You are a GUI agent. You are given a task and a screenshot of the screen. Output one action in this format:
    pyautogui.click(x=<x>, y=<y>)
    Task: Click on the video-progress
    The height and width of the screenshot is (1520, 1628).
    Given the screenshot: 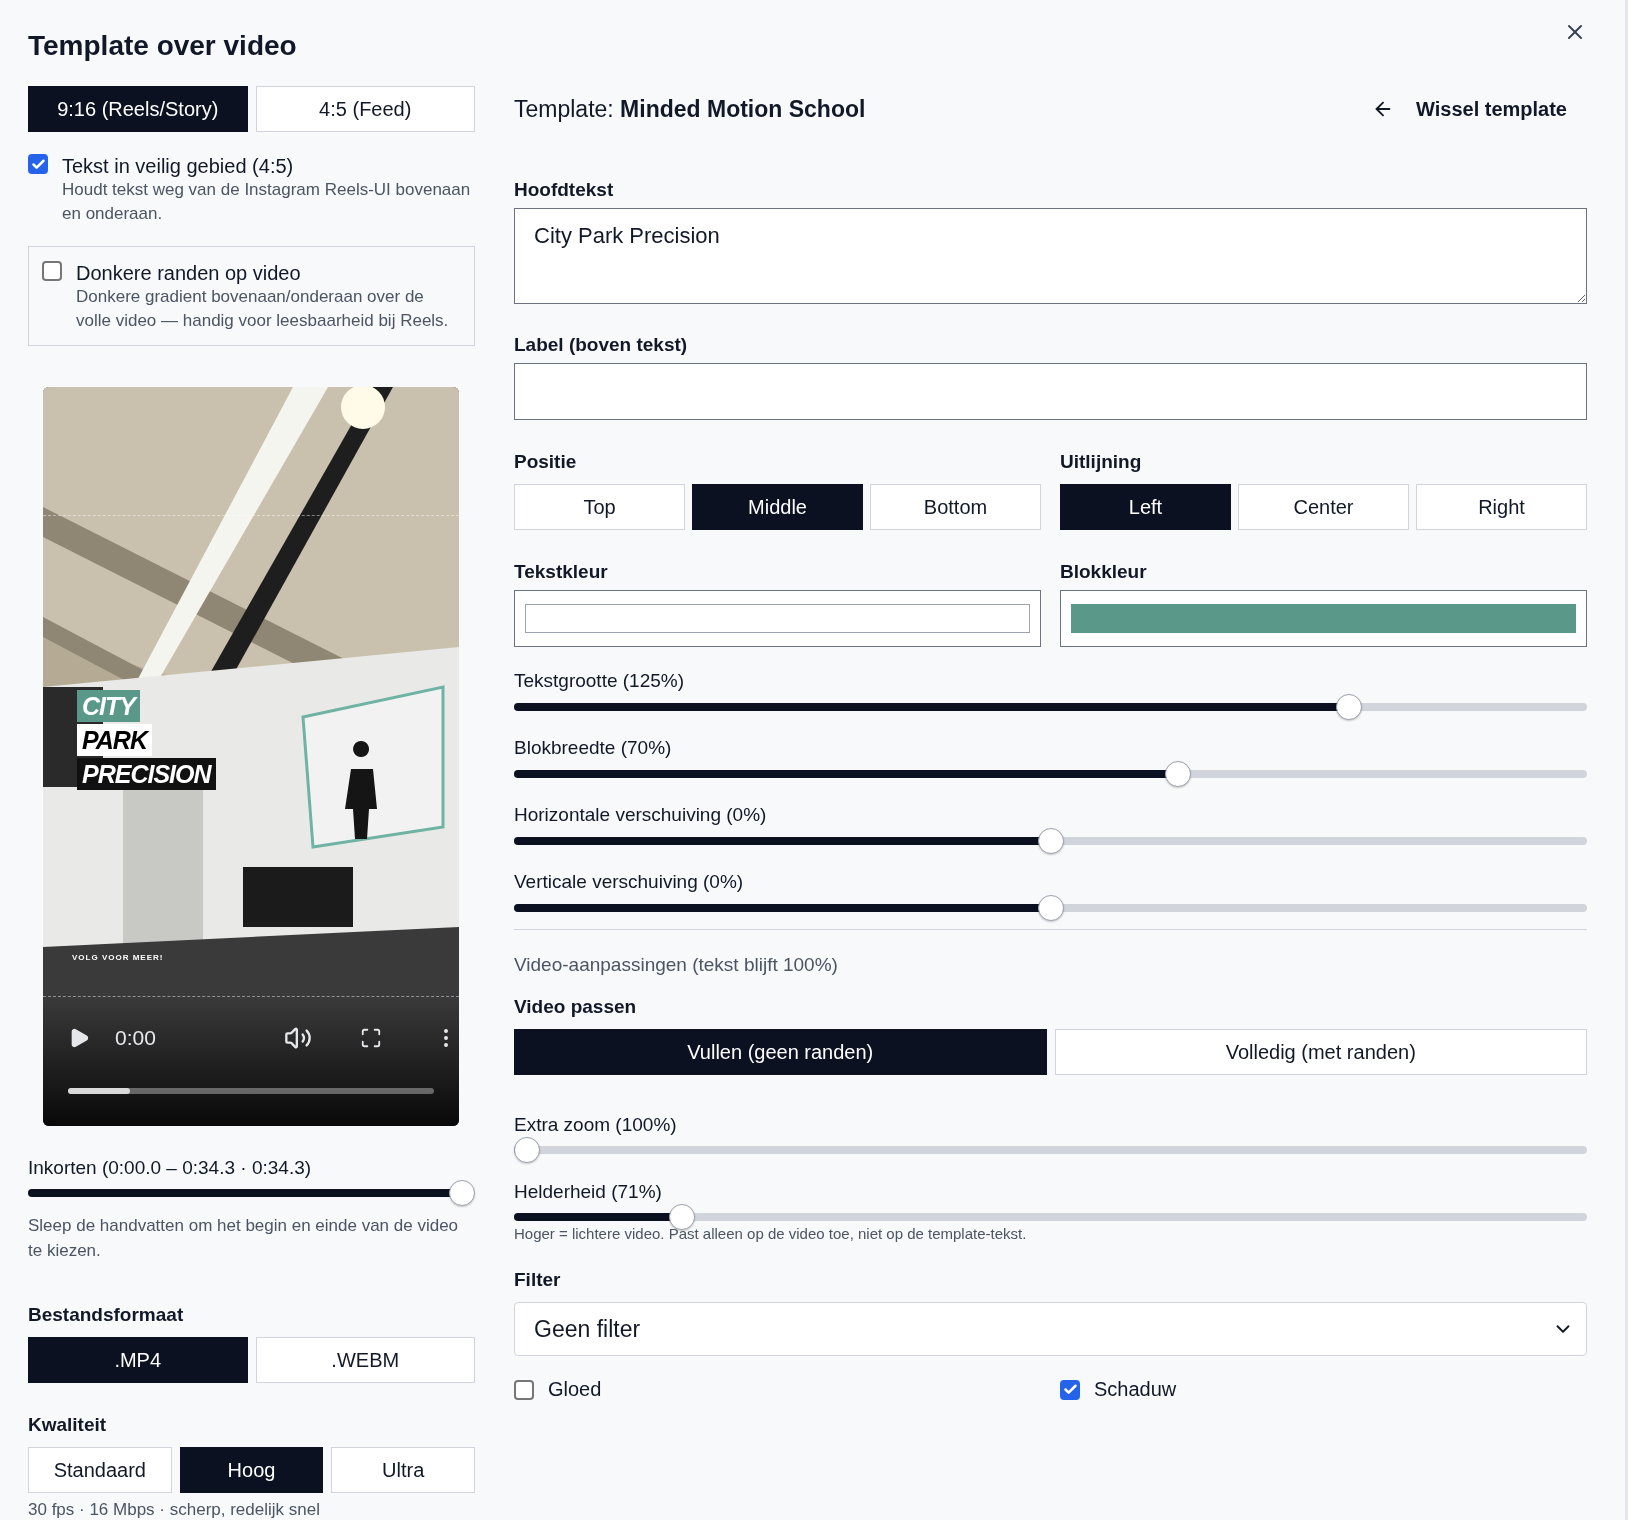 What is the action you would take?
    pyautogui.click(x=251, y=1091)
    